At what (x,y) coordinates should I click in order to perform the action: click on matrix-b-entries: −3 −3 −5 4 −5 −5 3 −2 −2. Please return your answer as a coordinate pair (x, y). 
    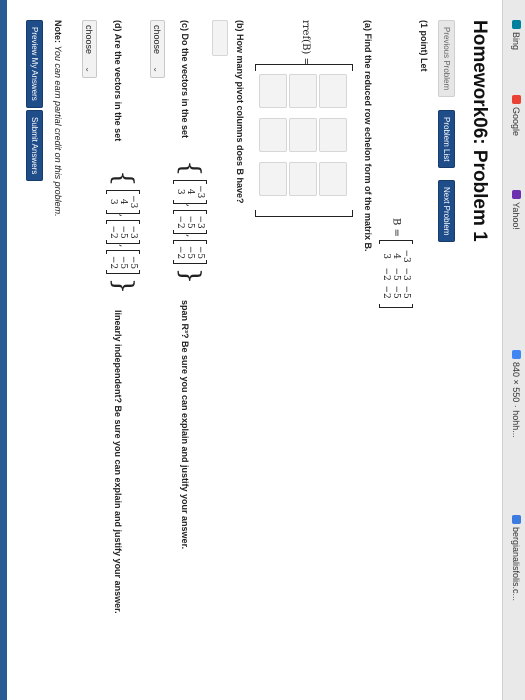
    Looking at the image, I should click on (396, 274).